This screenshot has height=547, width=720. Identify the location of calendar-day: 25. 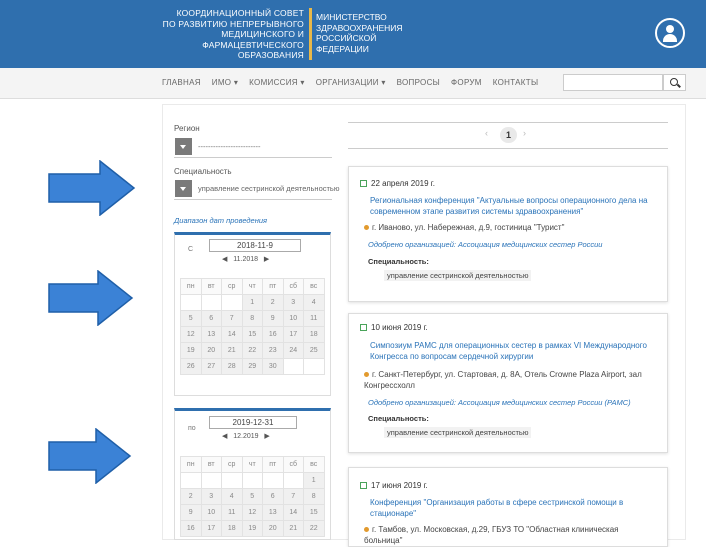
(314, 351).